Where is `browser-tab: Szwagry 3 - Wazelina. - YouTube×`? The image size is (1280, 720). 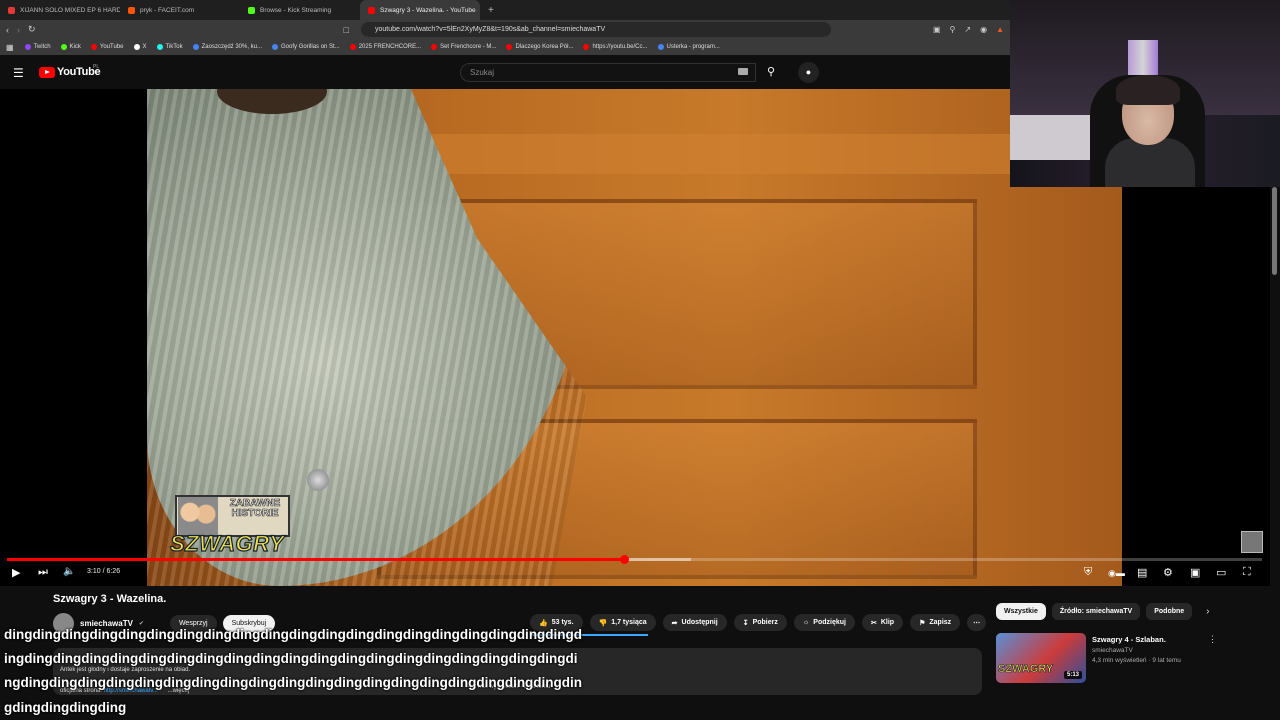 browser-tab: Szwagry 3 - Wazelina. - YouTube× is located at coordinates (420, 10).